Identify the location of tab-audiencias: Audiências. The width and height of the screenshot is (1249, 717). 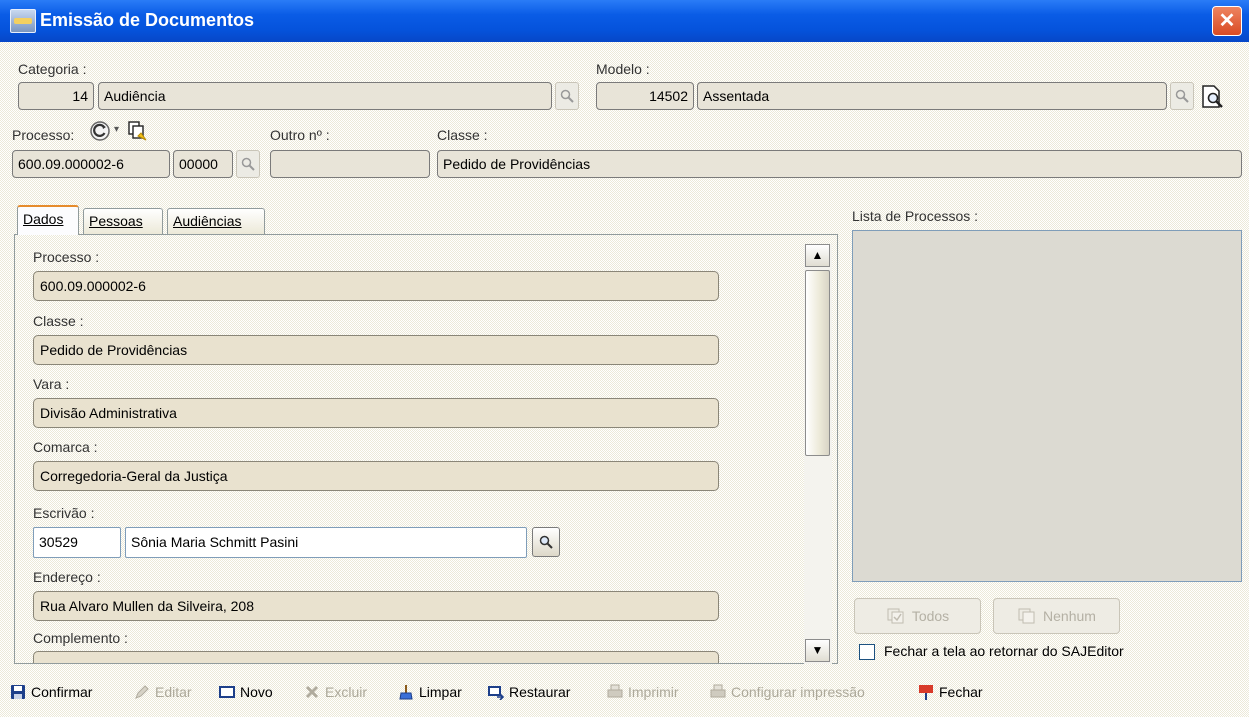
(216, 221).